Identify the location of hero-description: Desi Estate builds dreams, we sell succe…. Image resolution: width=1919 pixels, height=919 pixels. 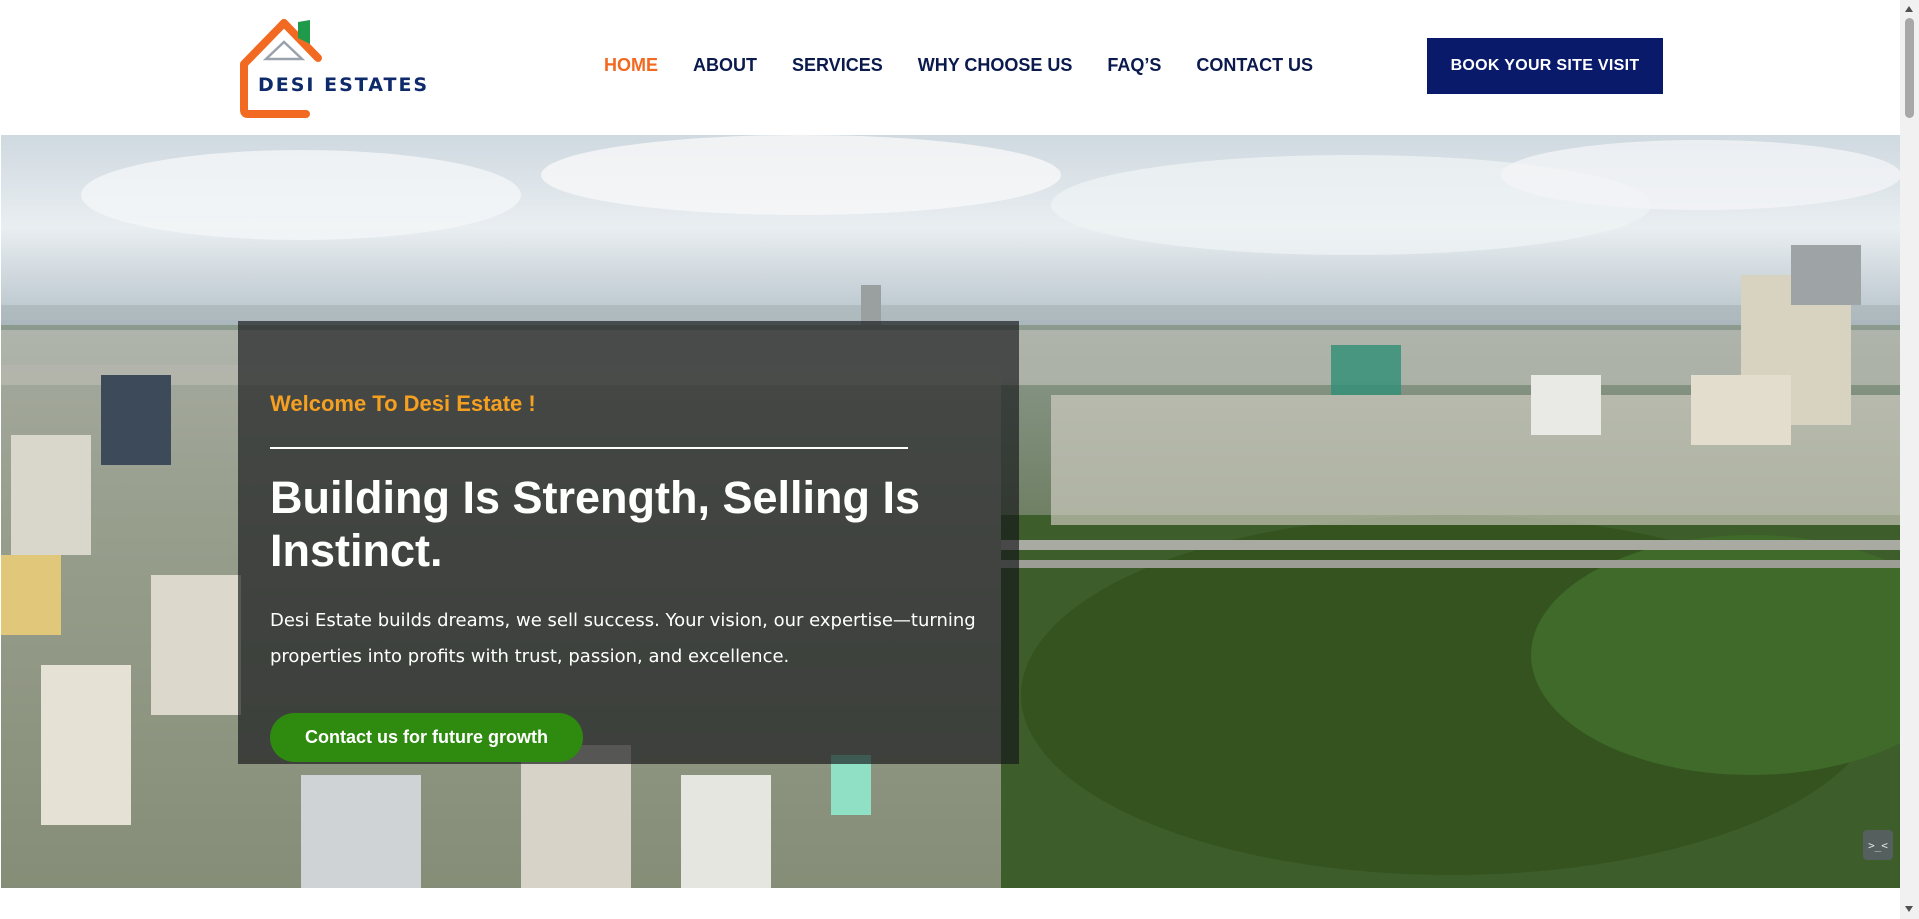
(623, 638).